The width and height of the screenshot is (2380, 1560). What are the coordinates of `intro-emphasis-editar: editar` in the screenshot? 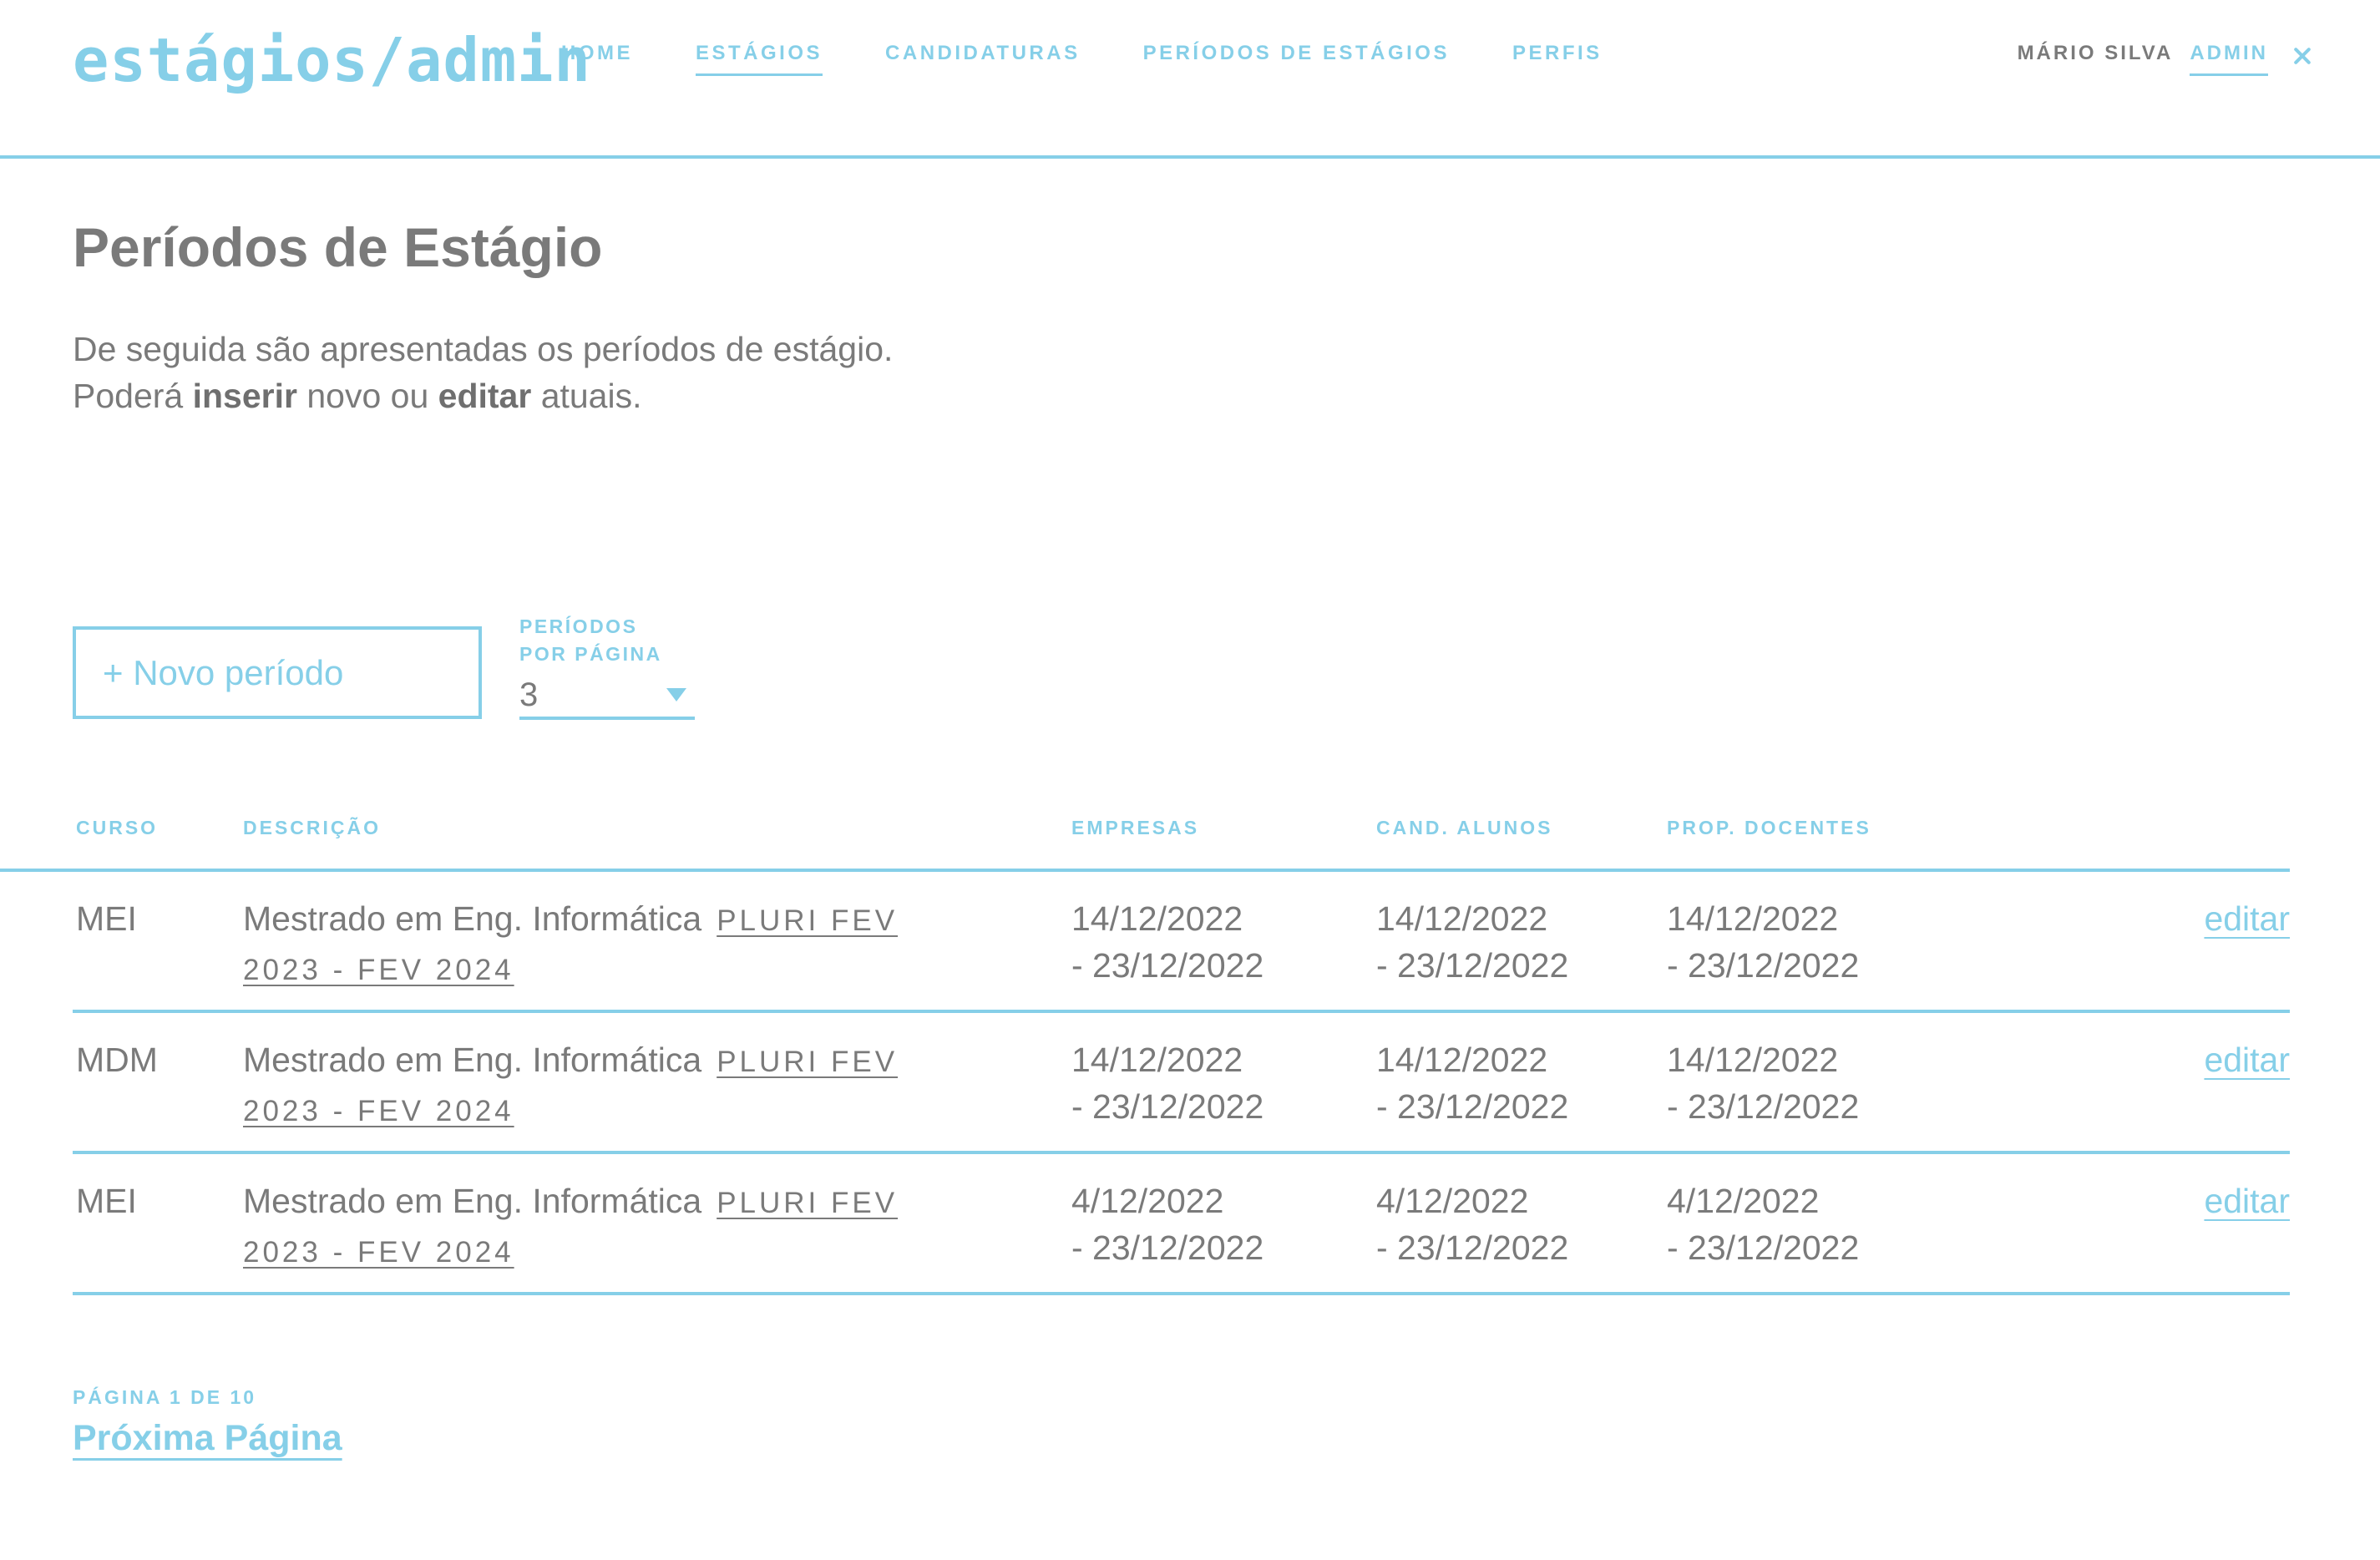 It's located at (485, 396).